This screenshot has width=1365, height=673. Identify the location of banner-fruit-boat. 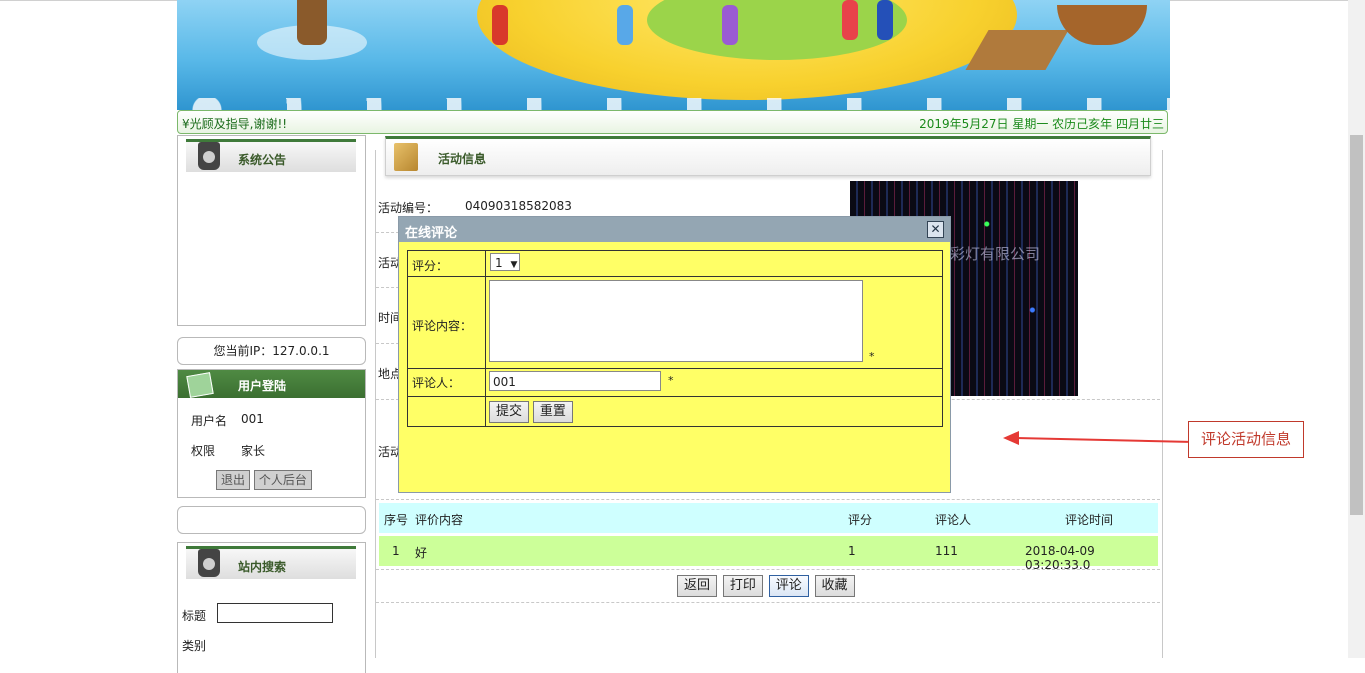
(1102, 25).